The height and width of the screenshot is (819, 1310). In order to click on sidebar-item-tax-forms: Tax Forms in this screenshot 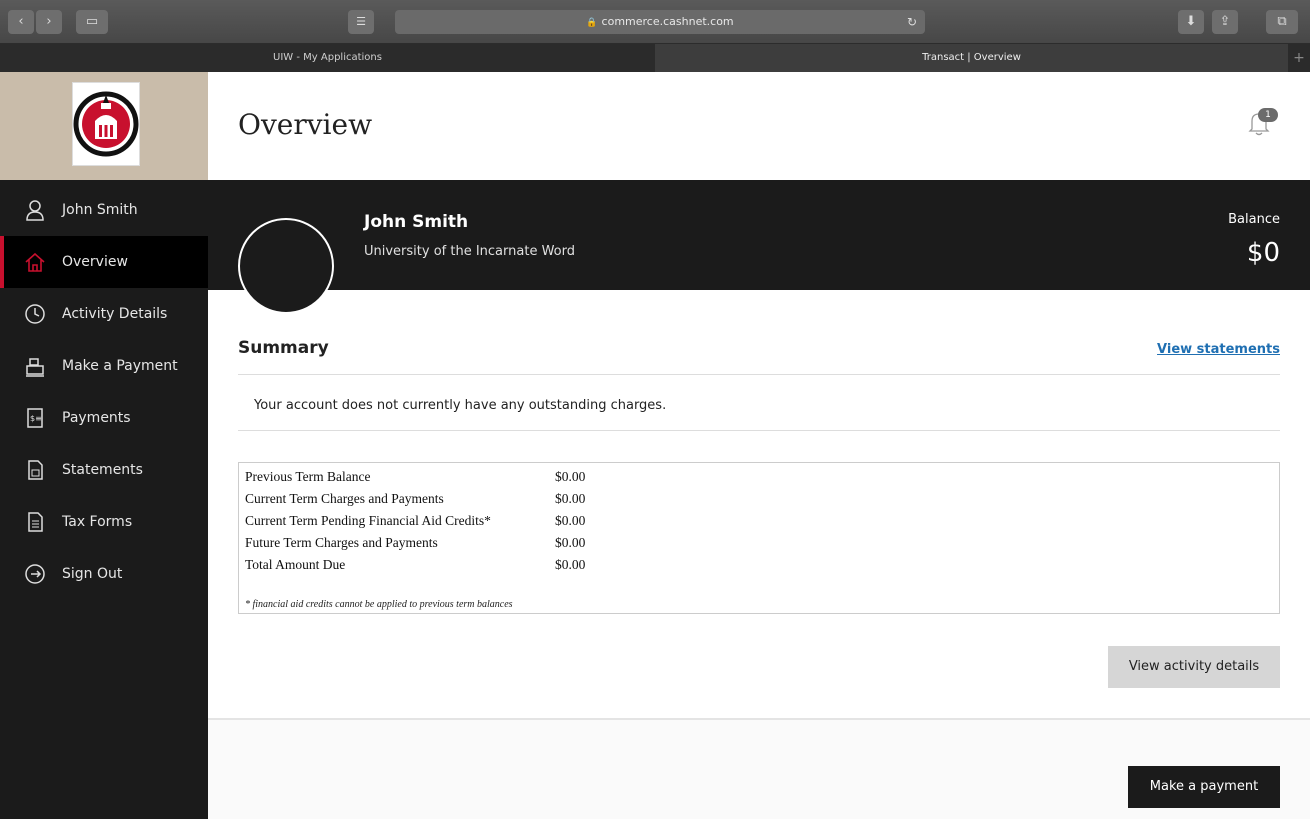, I will do `click(104, 522)`.